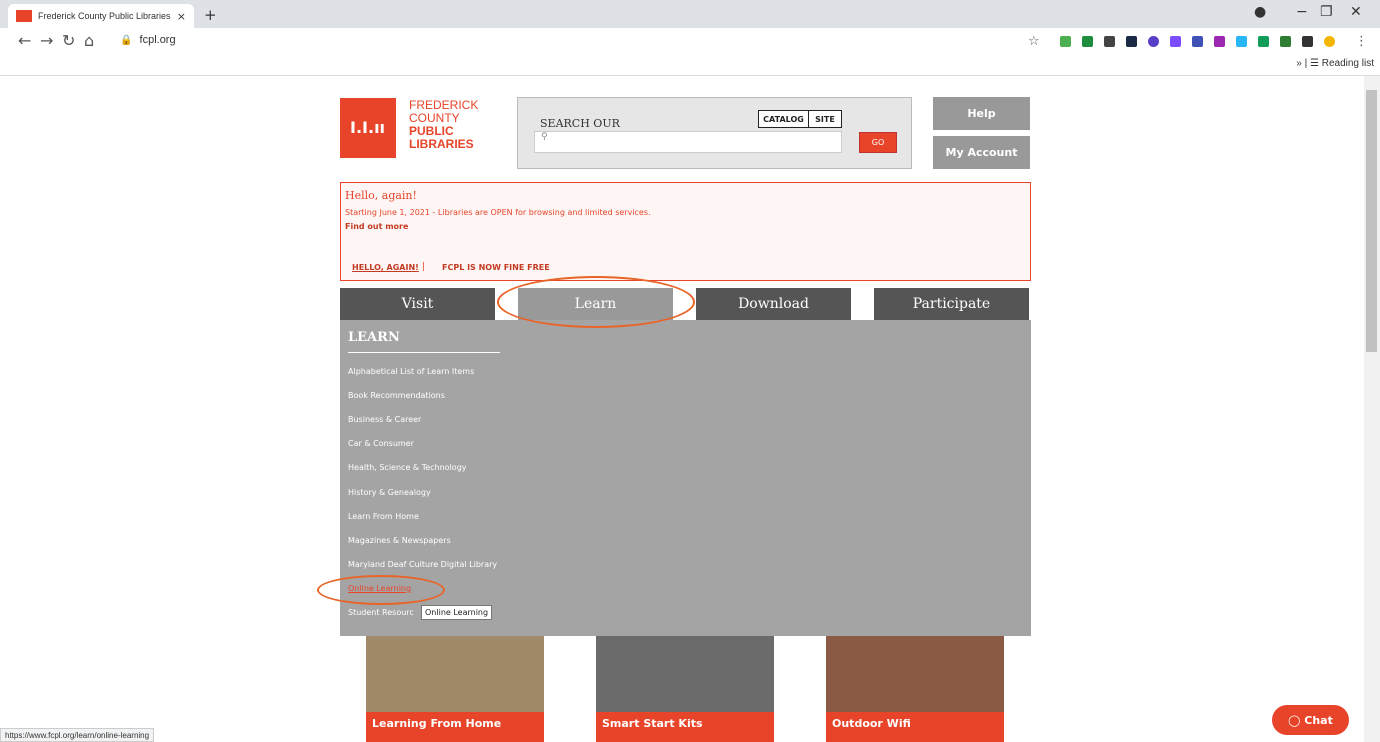  Describe the element at coordinates (417, 304) in the screenshot. I see `nav-visit: Visit` at that location.